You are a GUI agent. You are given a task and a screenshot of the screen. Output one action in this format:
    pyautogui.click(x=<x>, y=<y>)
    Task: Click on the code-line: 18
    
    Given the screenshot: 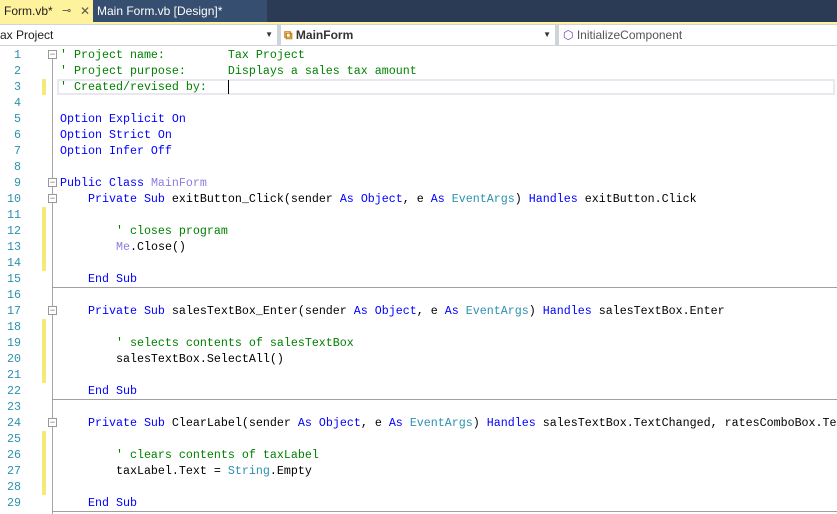 What is the action you would take?
    pyautogui.click(x=418, y=327)
    